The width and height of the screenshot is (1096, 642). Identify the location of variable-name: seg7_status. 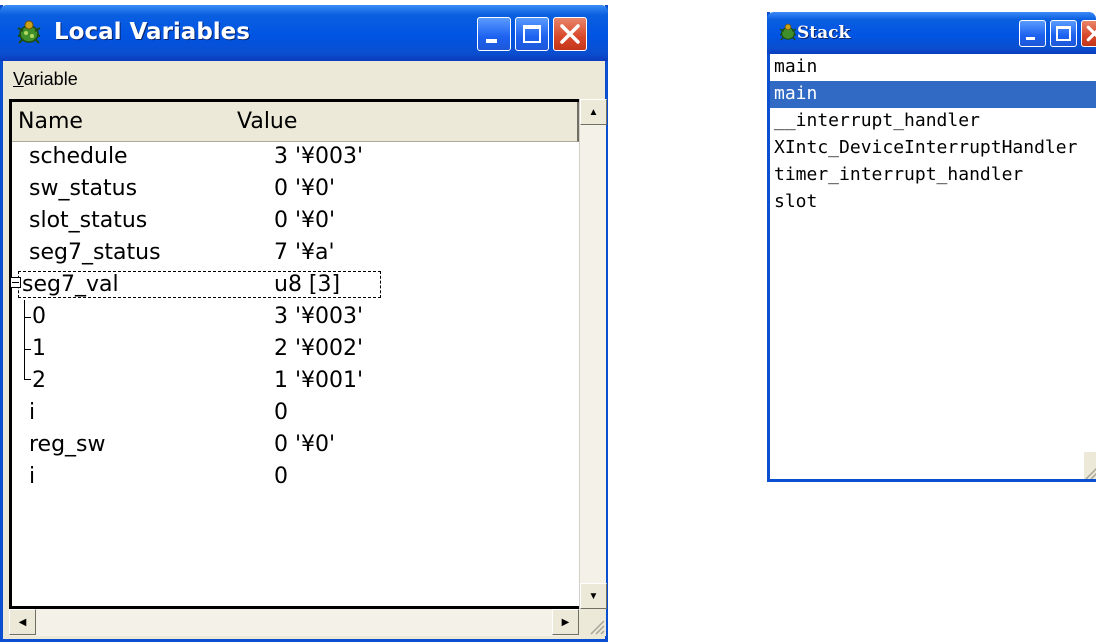
(95, 252).